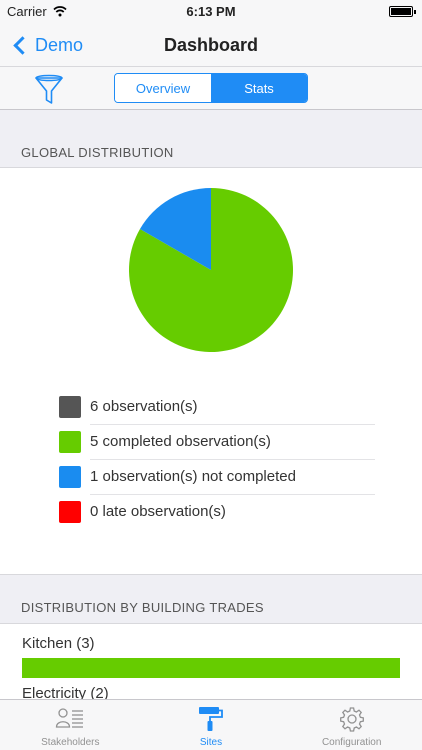  I want to click on trade-bar-kitchen, so click(211, 668).